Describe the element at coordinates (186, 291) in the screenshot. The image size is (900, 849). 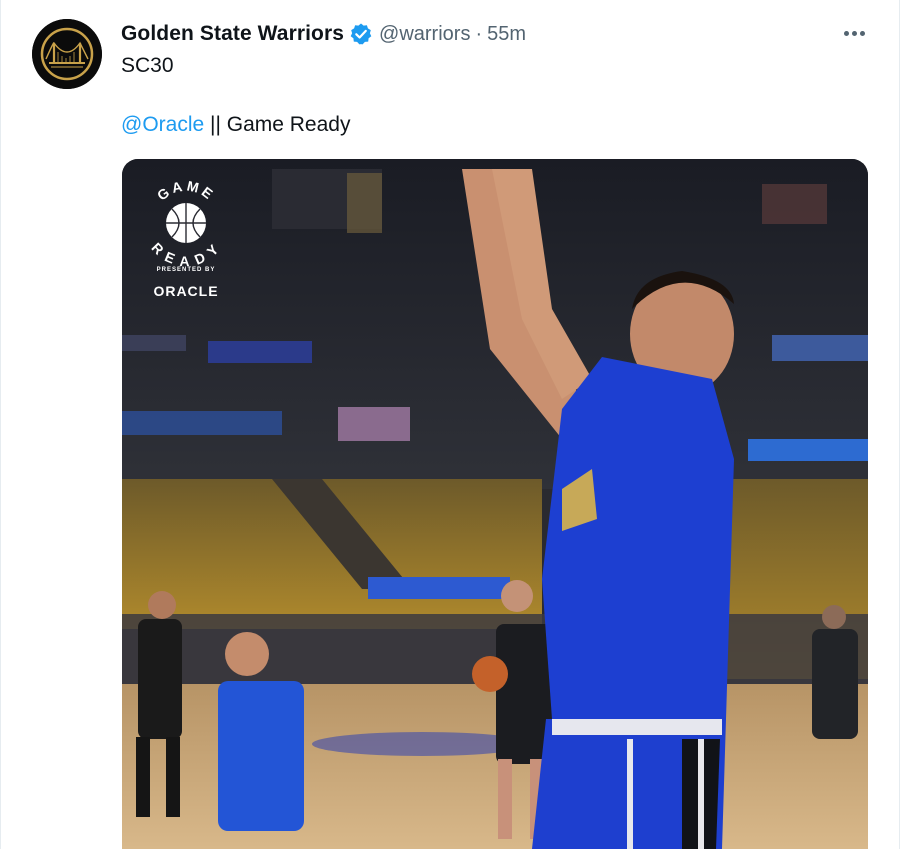
I see `badge-sponsor-logo: ORACLE` at that location.